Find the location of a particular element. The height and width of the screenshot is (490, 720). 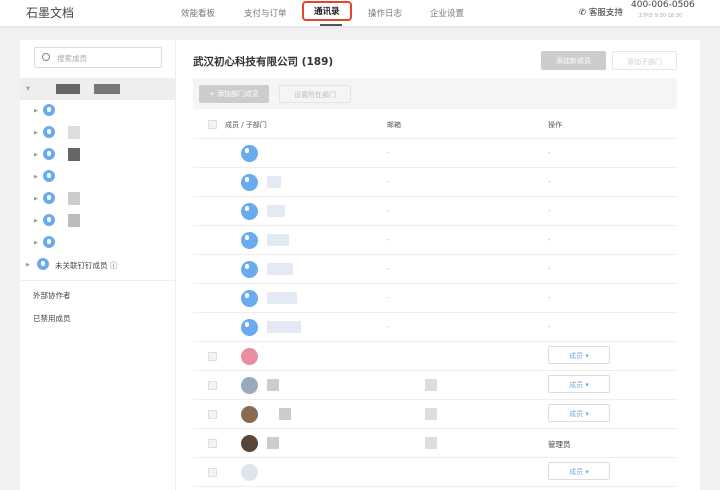

external-collaborators: 外部协作者 is located at coordinates (52, 295).